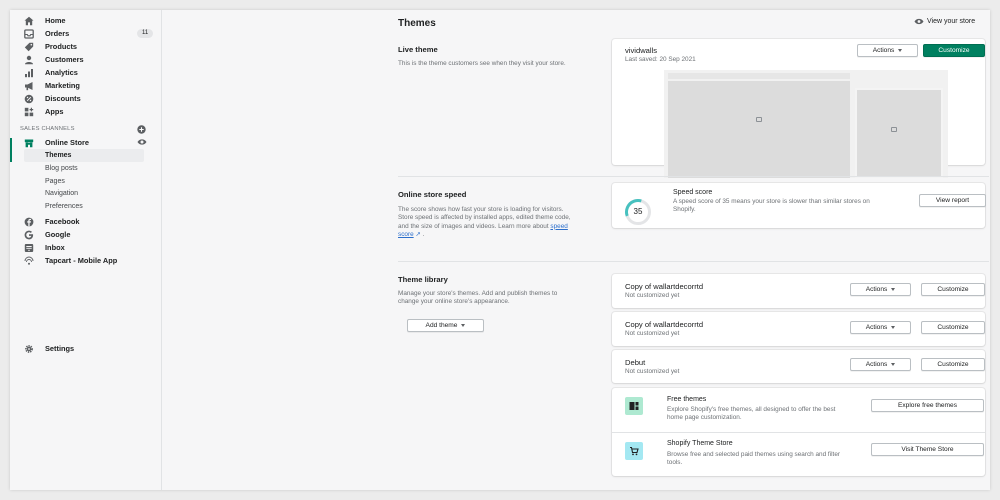 Image resolution: width=1000 pixels, height=500 pixels. What do you see at coordinates (687, 399) in the screenshot?
I see `free-themes-title: Free themes` at bounding box center [687, 399].